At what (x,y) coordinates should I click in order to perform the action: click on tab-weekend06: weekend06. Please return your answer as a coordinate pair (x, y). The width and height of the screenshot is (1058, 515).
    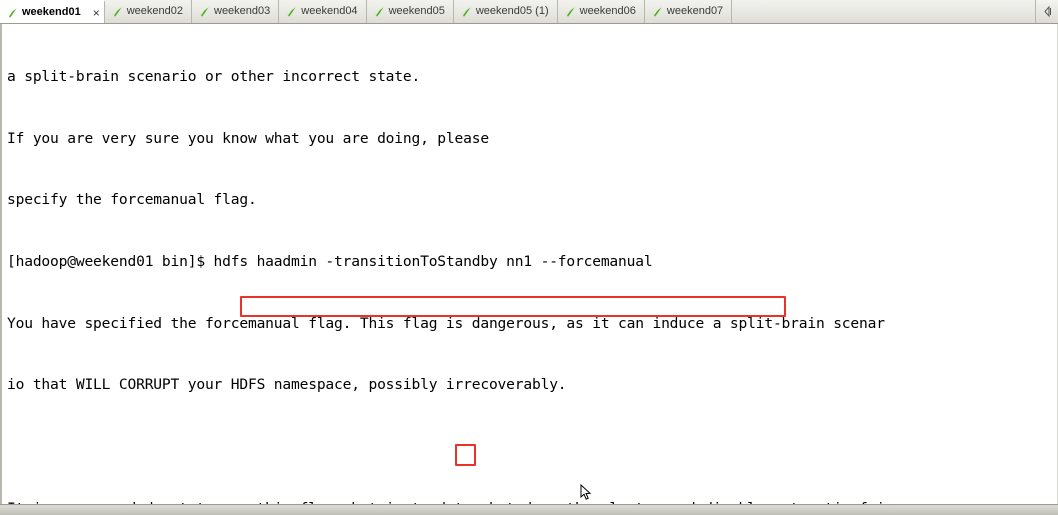
    Looking at the image, I should click on (601, 11).